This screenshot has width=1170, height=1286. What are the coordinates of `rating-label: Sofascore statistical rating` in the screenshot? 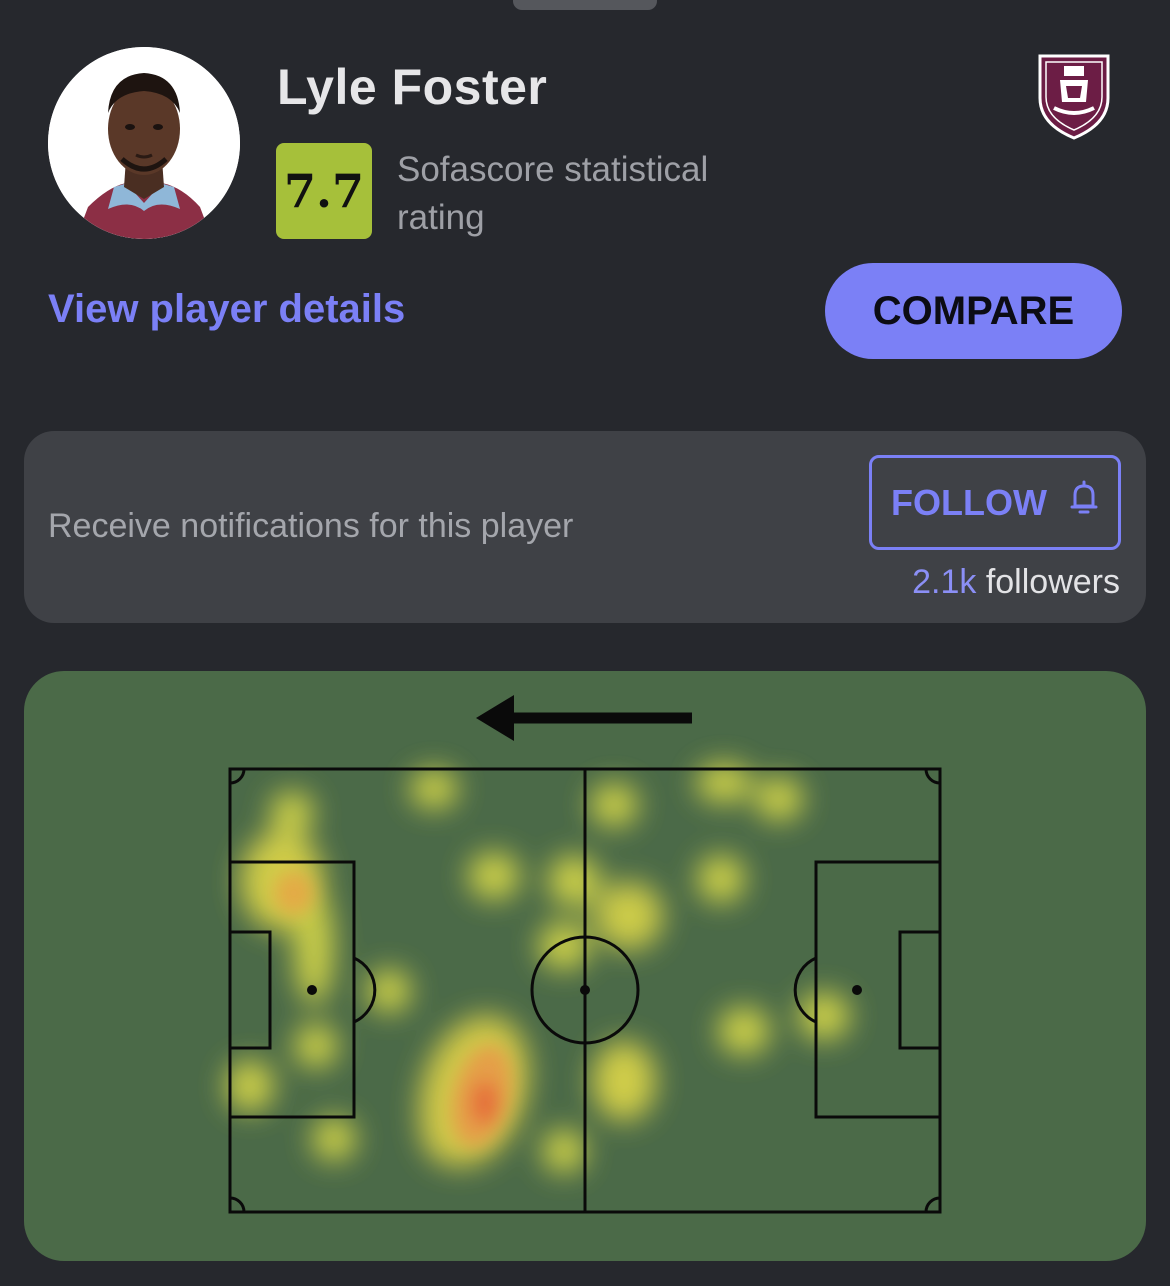 It's located at (553, 193).